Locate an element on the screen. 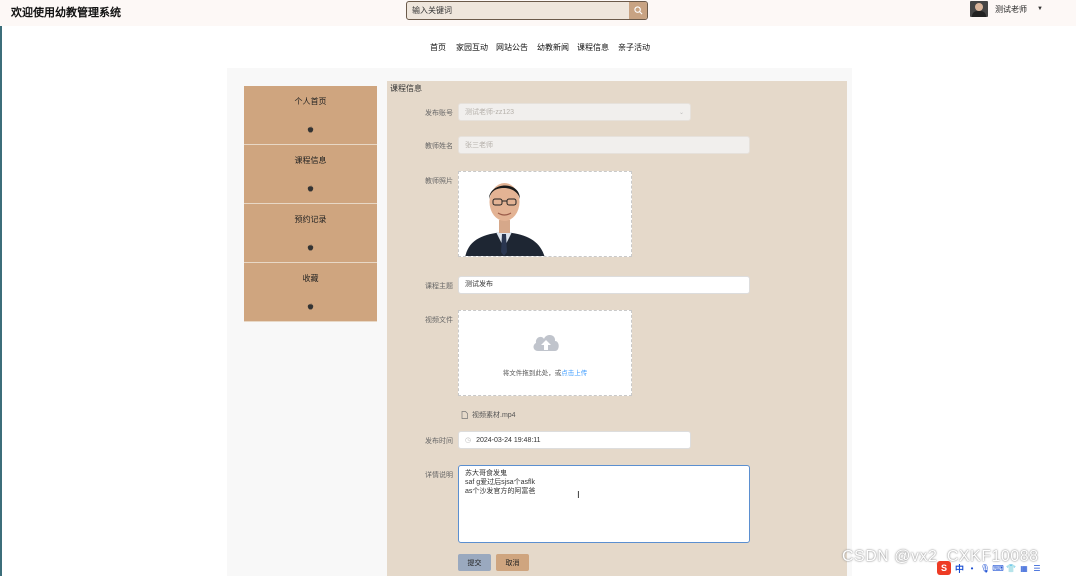 Image resolution: width=1076 pixels, height=576 pixels. nav-item-home: 首页 is located at coordinates (438, 47).